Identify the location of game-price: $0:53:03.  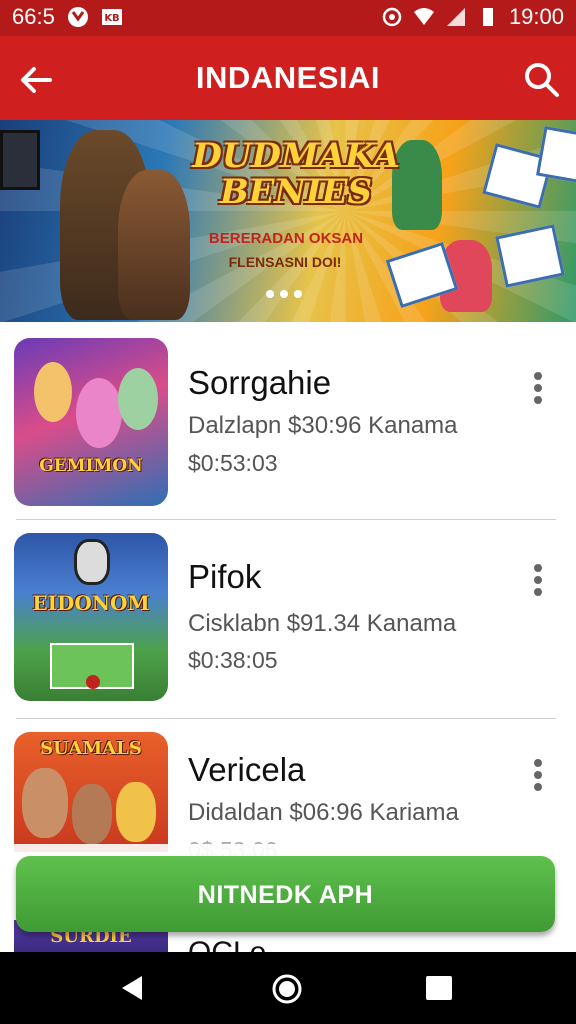
(233, 463).